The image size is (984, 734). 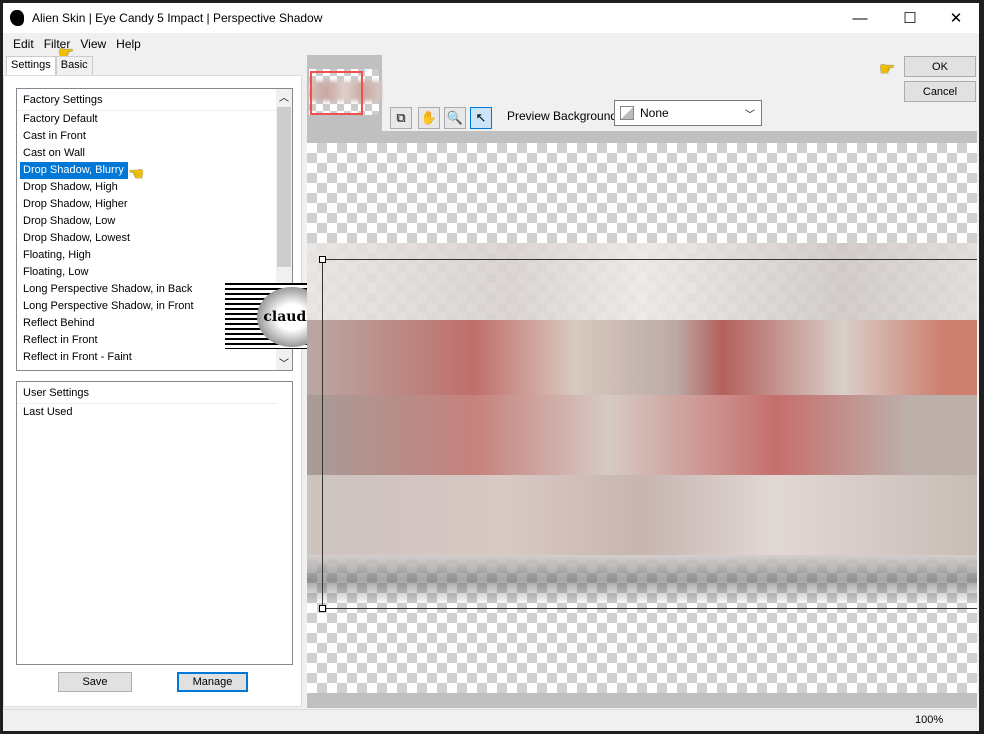 I want to click on list-item: Drop Shadow, Blurry, so click(x=74, y=170).